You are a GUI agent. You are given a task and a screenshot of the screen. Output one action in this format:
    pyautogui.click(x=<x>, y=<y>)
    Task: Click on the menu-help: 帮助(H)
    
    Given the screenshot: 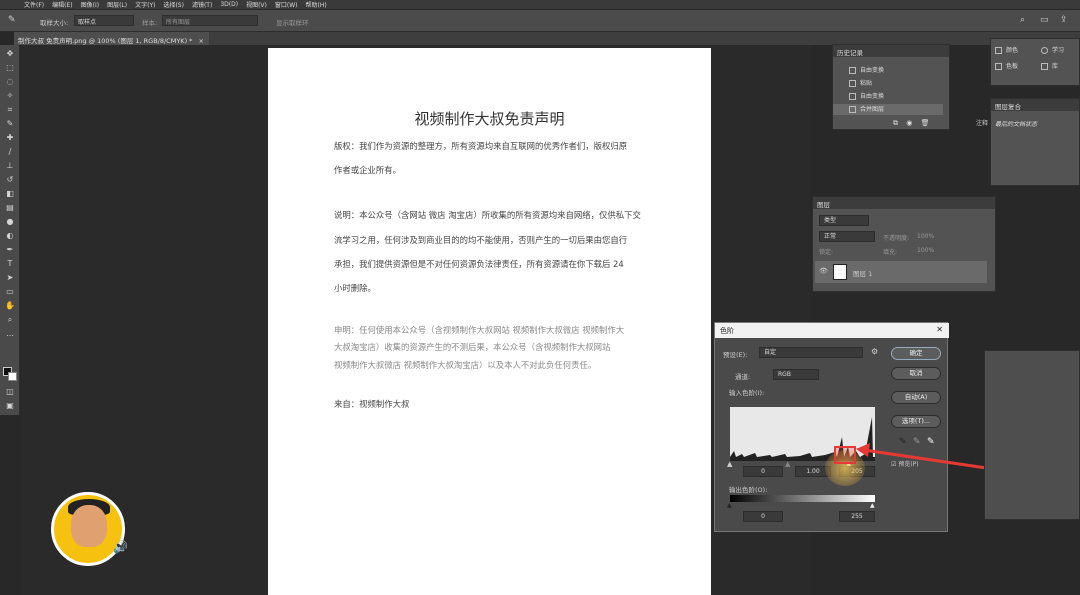 What is the action you would take?
    pyautogui.click(x=316, y=4)
    